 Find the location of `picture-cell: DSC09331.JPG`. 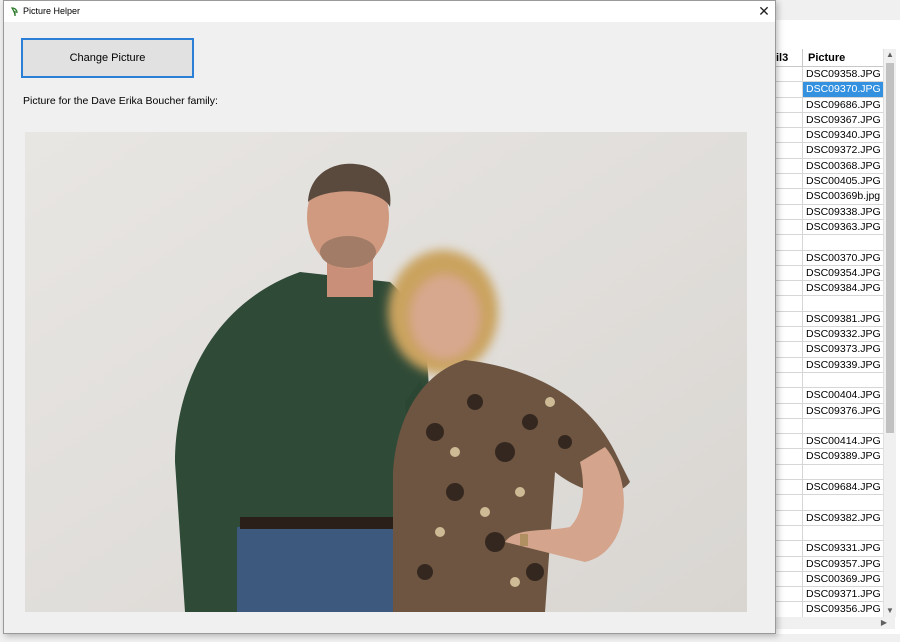

picture-cell: DSC09331.JPG is located at coordinates (843, 548).